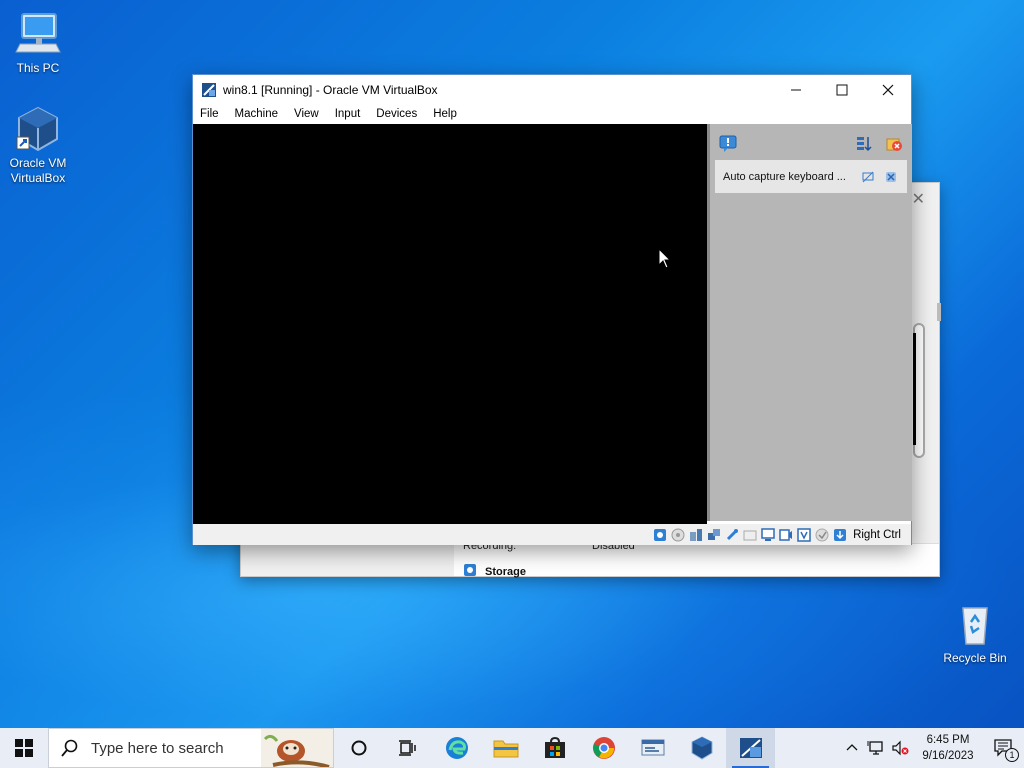 The height and width of the screenshot is (768, 1024). I want to click on taskbar-task-view, so click(407, 748).